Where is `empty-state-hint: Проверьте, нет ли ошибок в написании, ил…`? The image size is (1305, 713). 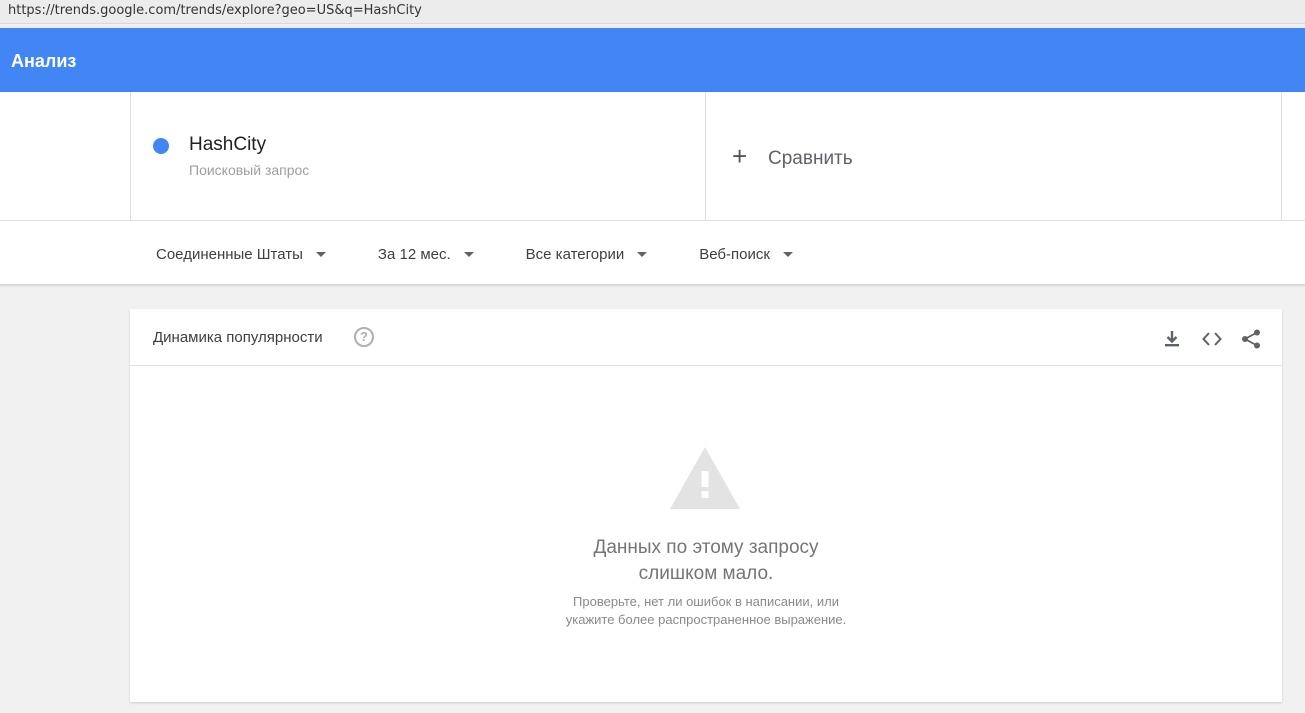
empty-state-hint: Проверьте, нет ли ошибок в написании, ил… is located at coordinates (706, 611).